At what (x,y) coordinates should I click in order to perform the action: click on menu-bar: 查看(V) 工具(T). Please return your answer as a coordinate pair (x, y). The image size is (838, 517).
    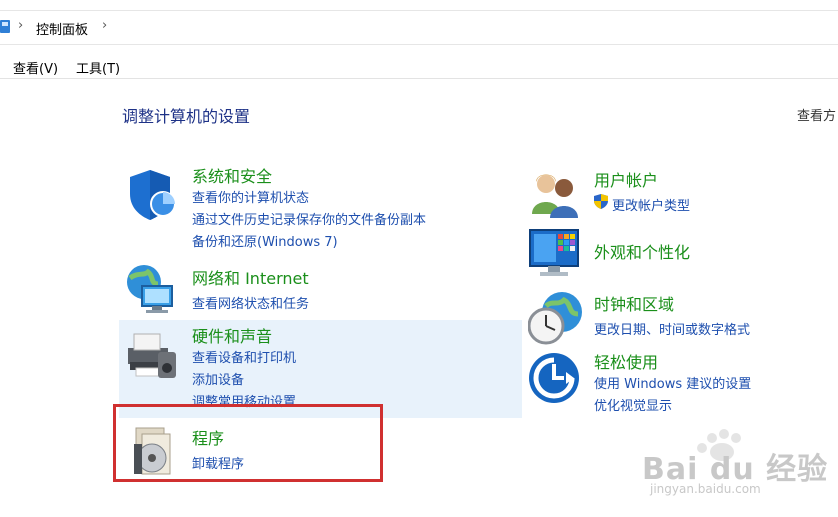
    Looking at the image, I should click on (419, 62).